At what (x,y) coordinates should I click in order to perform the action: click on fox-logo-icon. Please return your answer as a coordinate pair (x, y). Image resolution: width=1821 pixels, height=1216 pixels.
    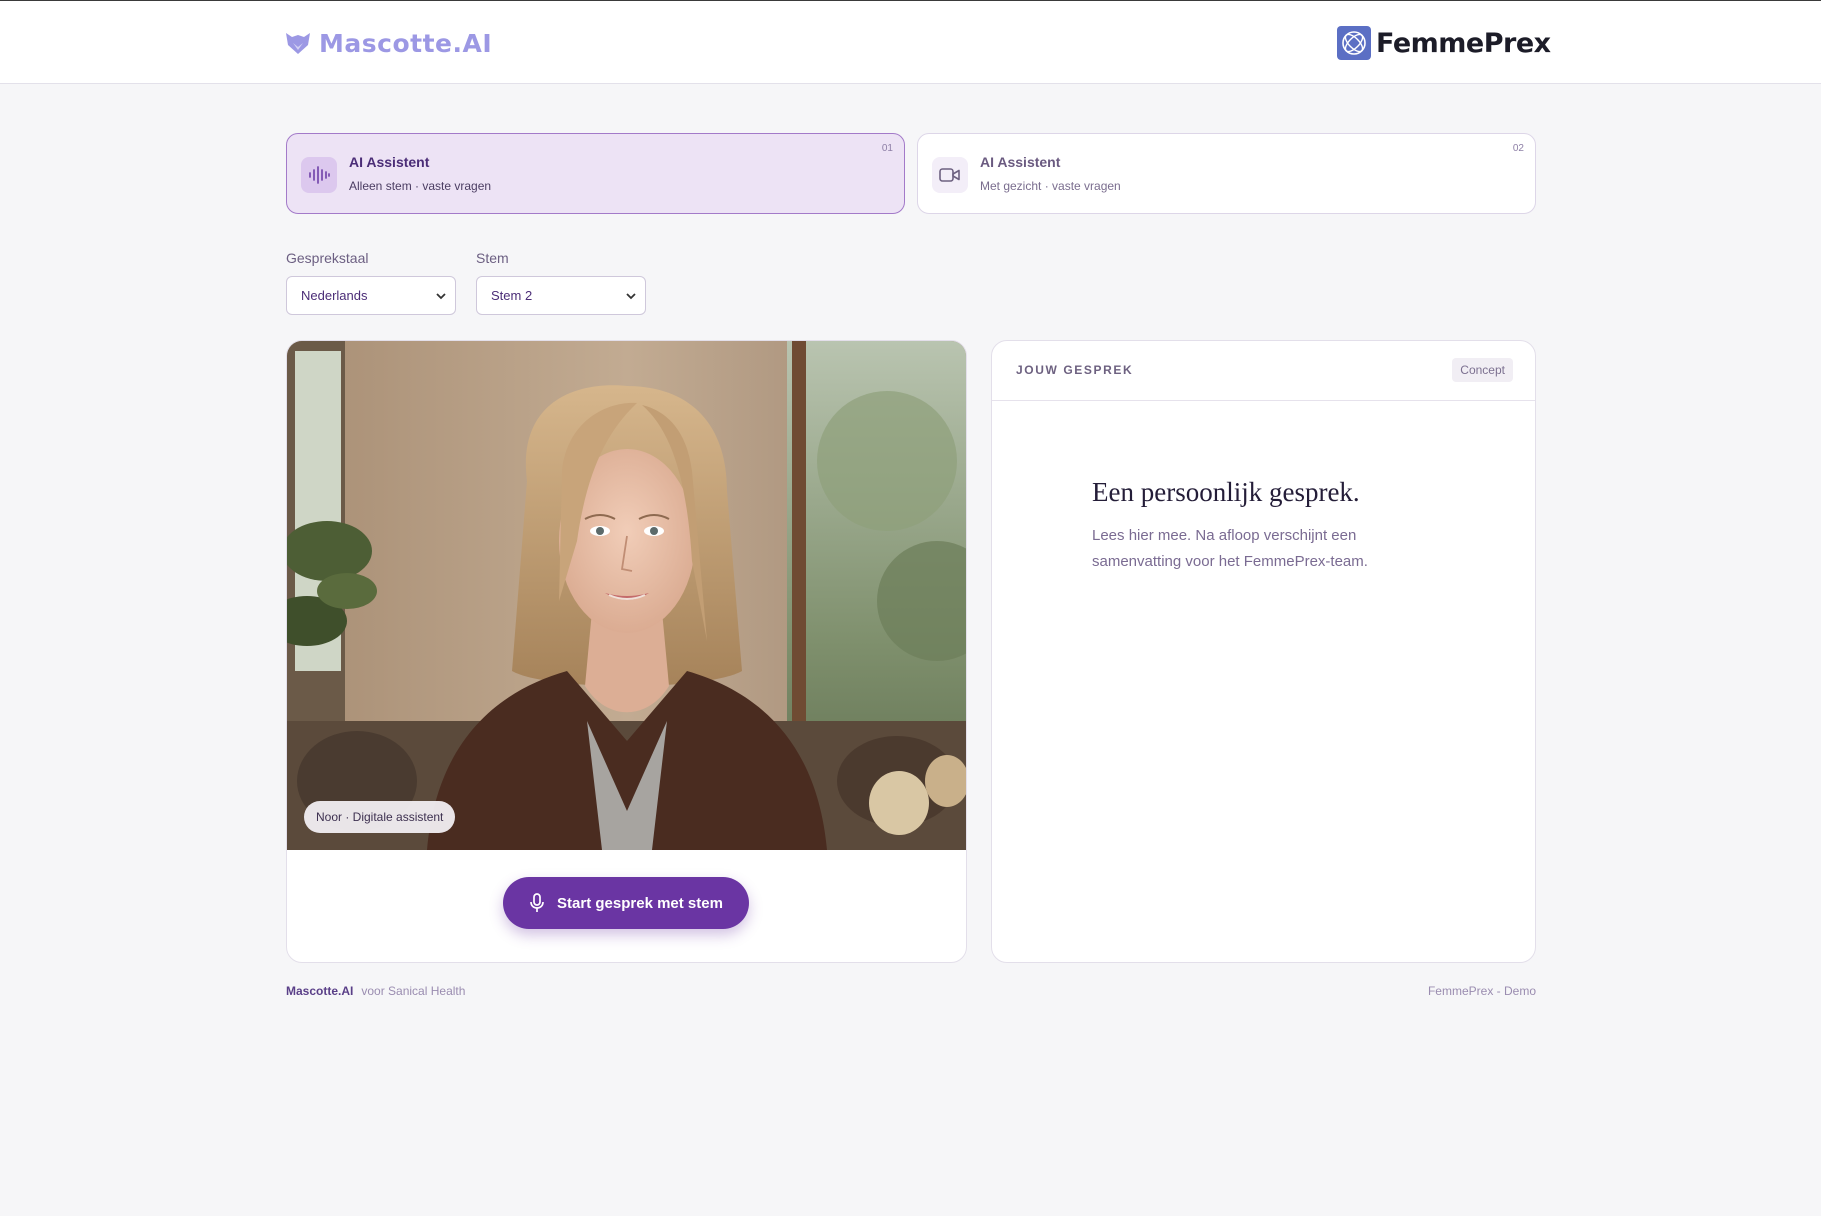
    Looking at the image, I should click on (298, 43).